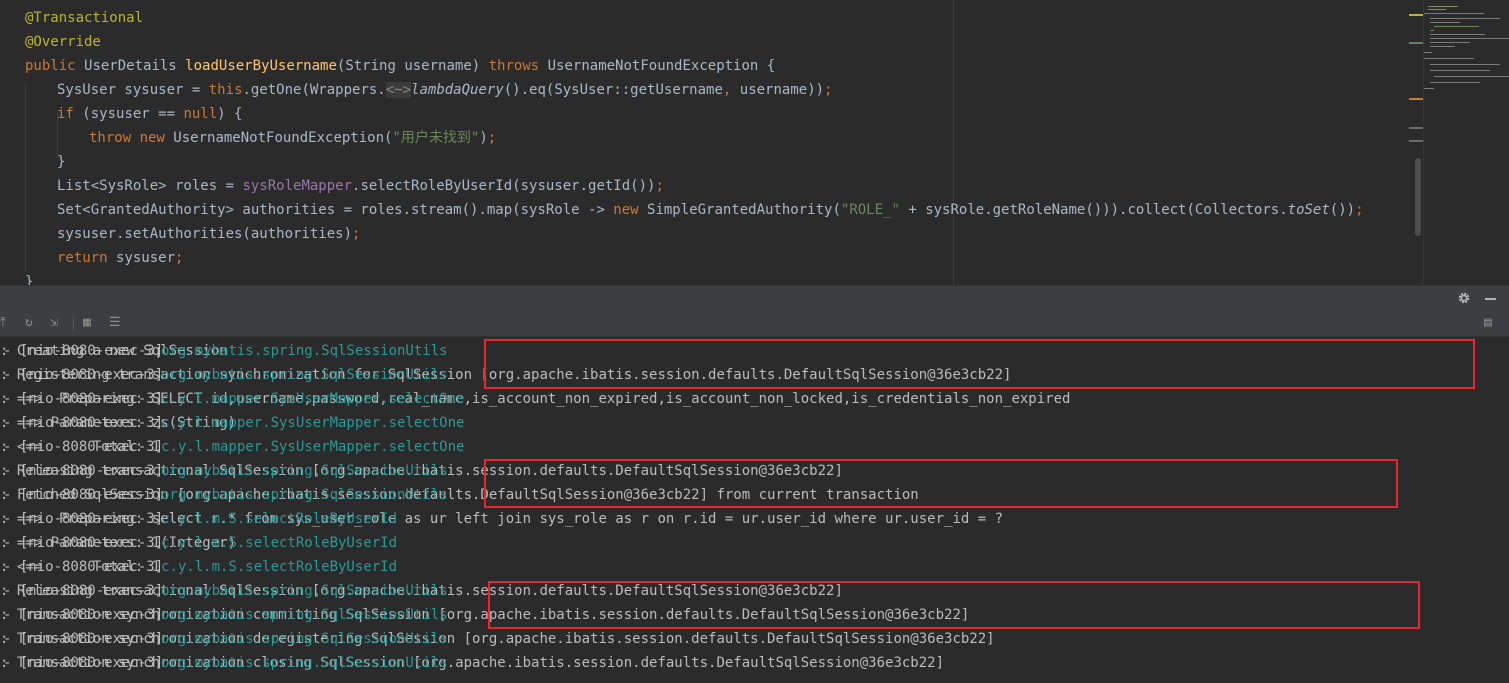 The height and width of the screenshot is (683, 1509). What do you see at coordinates (146, 258) in the screenshot?
I see `code-token: sysuser` at bounding box center [146, 258].